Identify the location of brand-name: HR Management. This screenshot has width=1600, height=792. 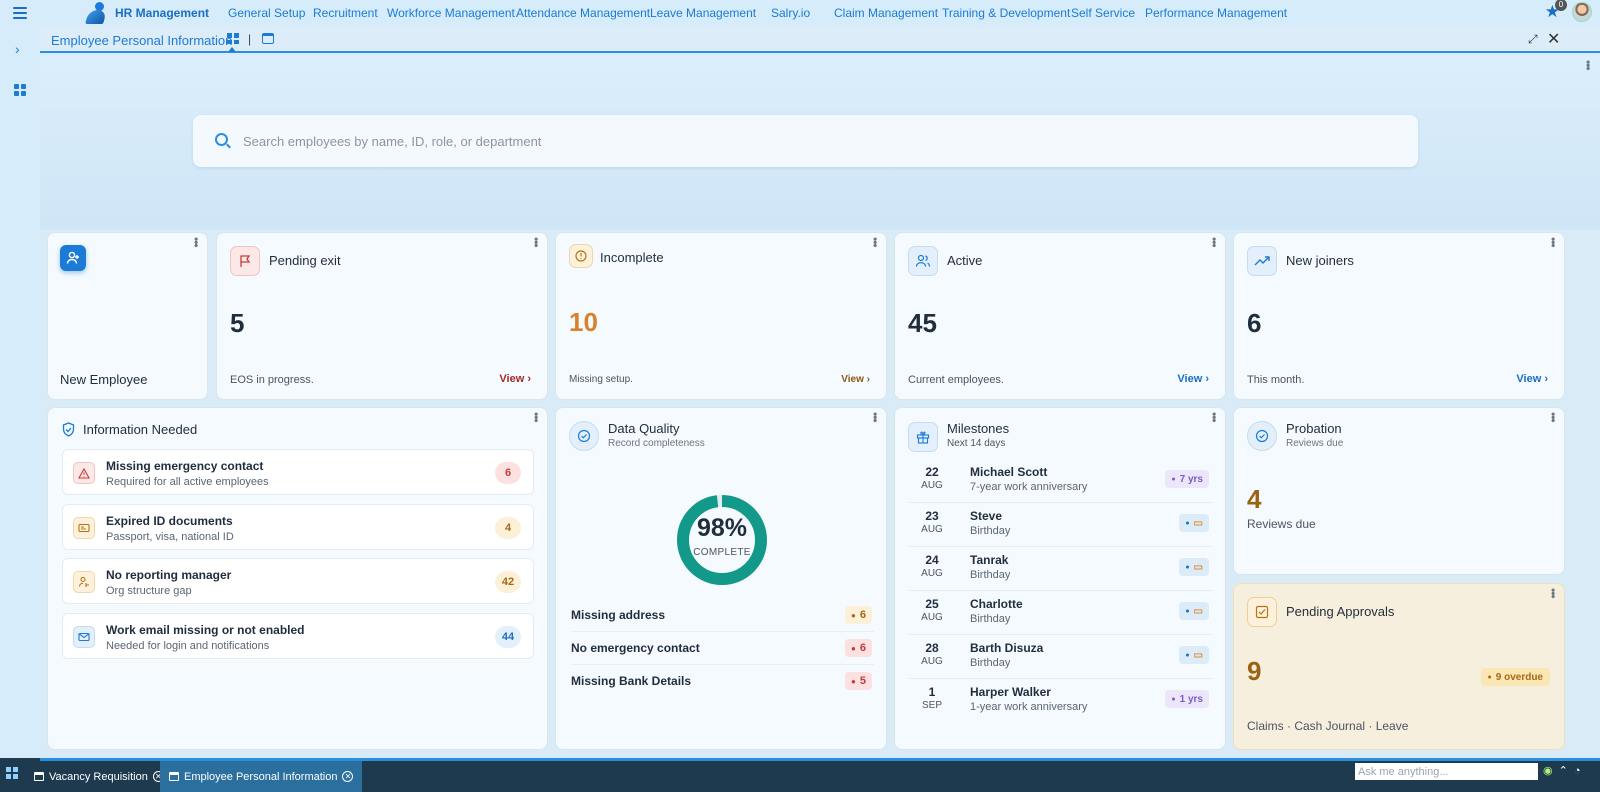
(162, 13).